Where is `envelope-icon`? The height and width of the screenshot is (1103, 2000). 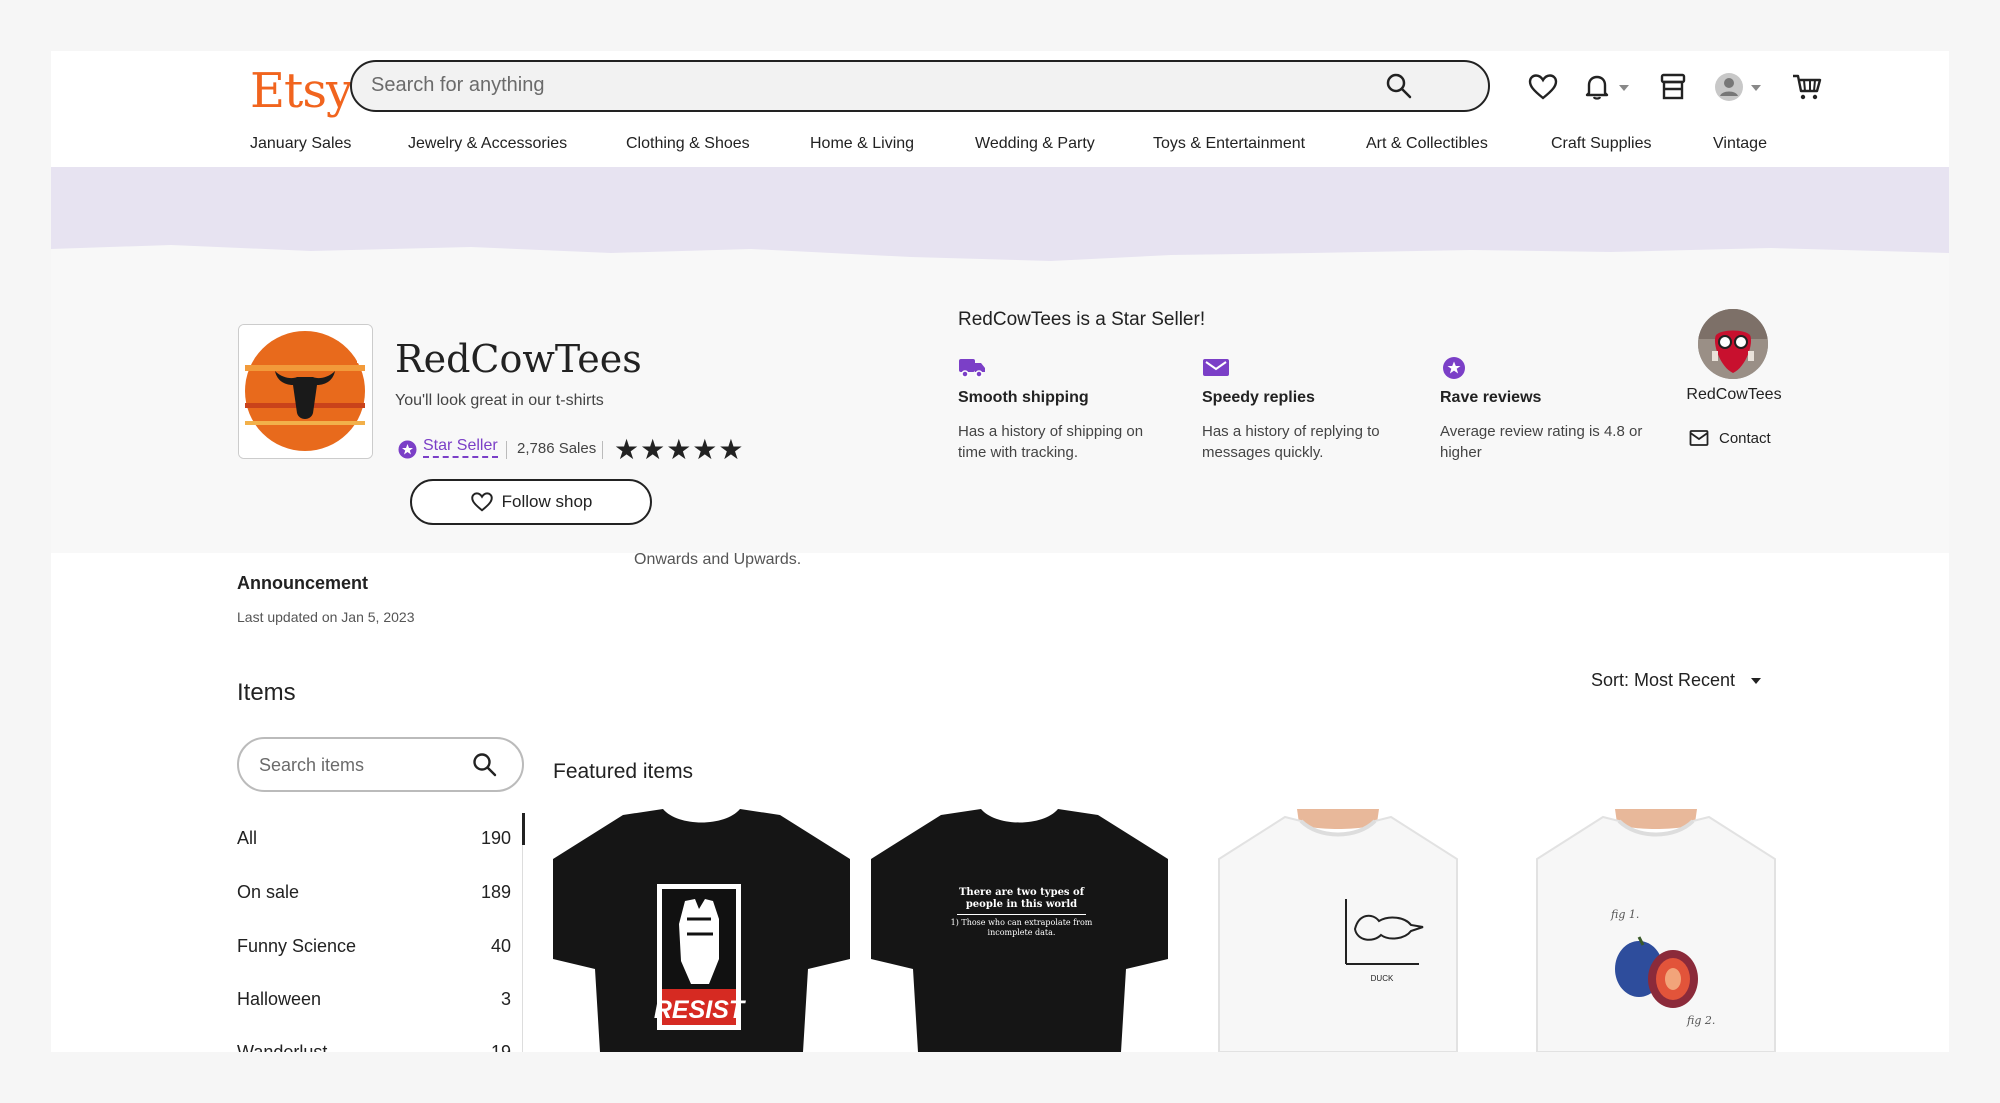
envelope-icon is located at coordinates (1699, 438).